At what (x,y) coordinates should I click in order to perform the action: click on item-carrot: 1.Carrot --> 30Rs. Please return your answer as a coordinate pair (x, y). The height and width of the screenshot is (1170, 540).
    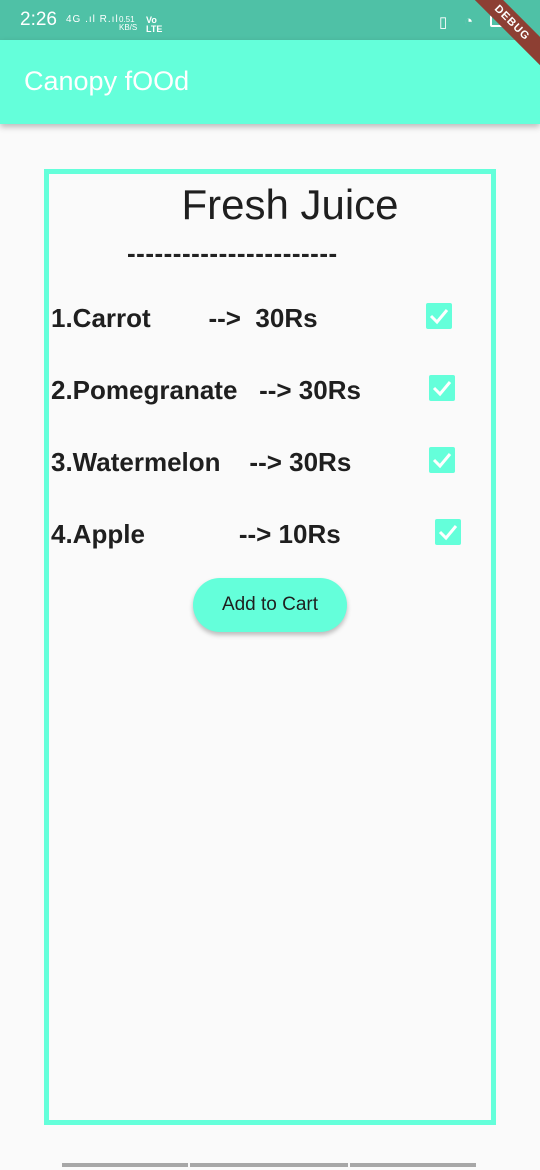
    Looking at the image, I should click on (184, 318).